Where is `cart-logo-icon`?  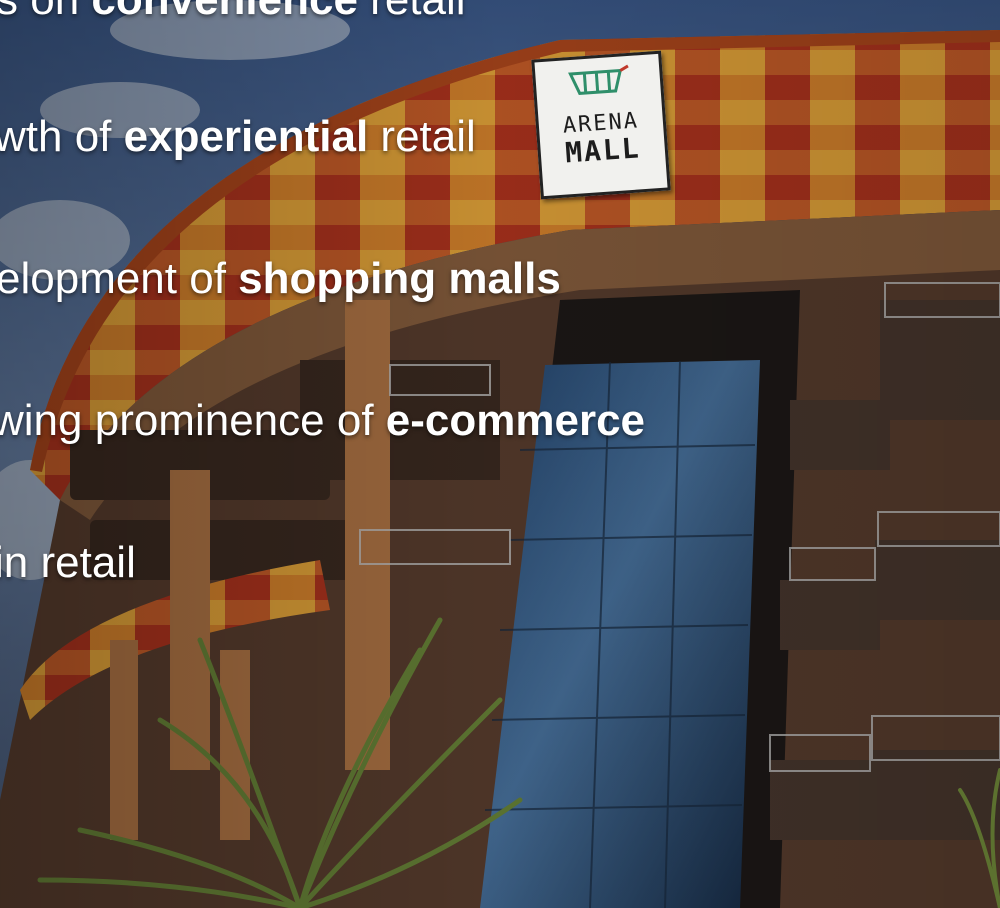 cart-logo-icon is located at coordinates (598, 79).